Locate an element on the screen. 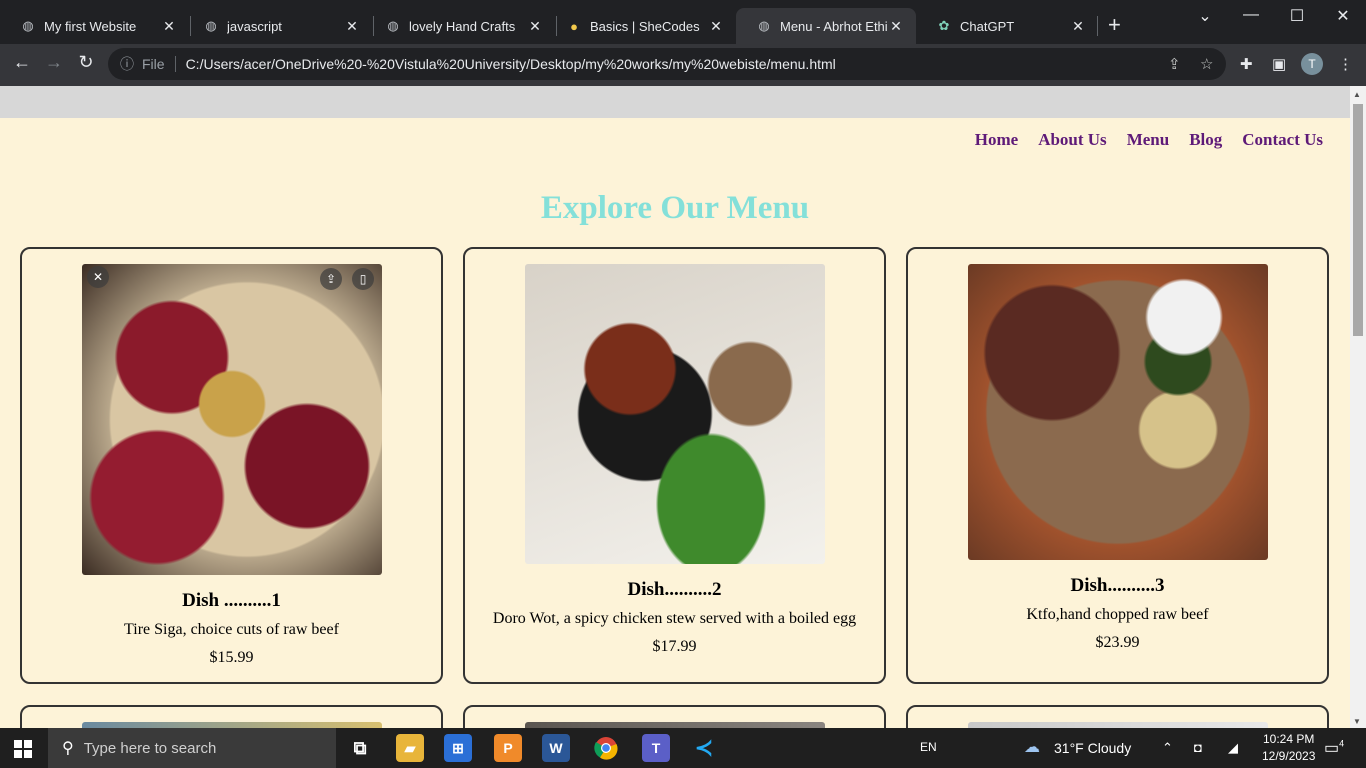 The width and height of the screenshot is (1366, 768). pdf-app-icon: P is located at coordinates (508, 748).